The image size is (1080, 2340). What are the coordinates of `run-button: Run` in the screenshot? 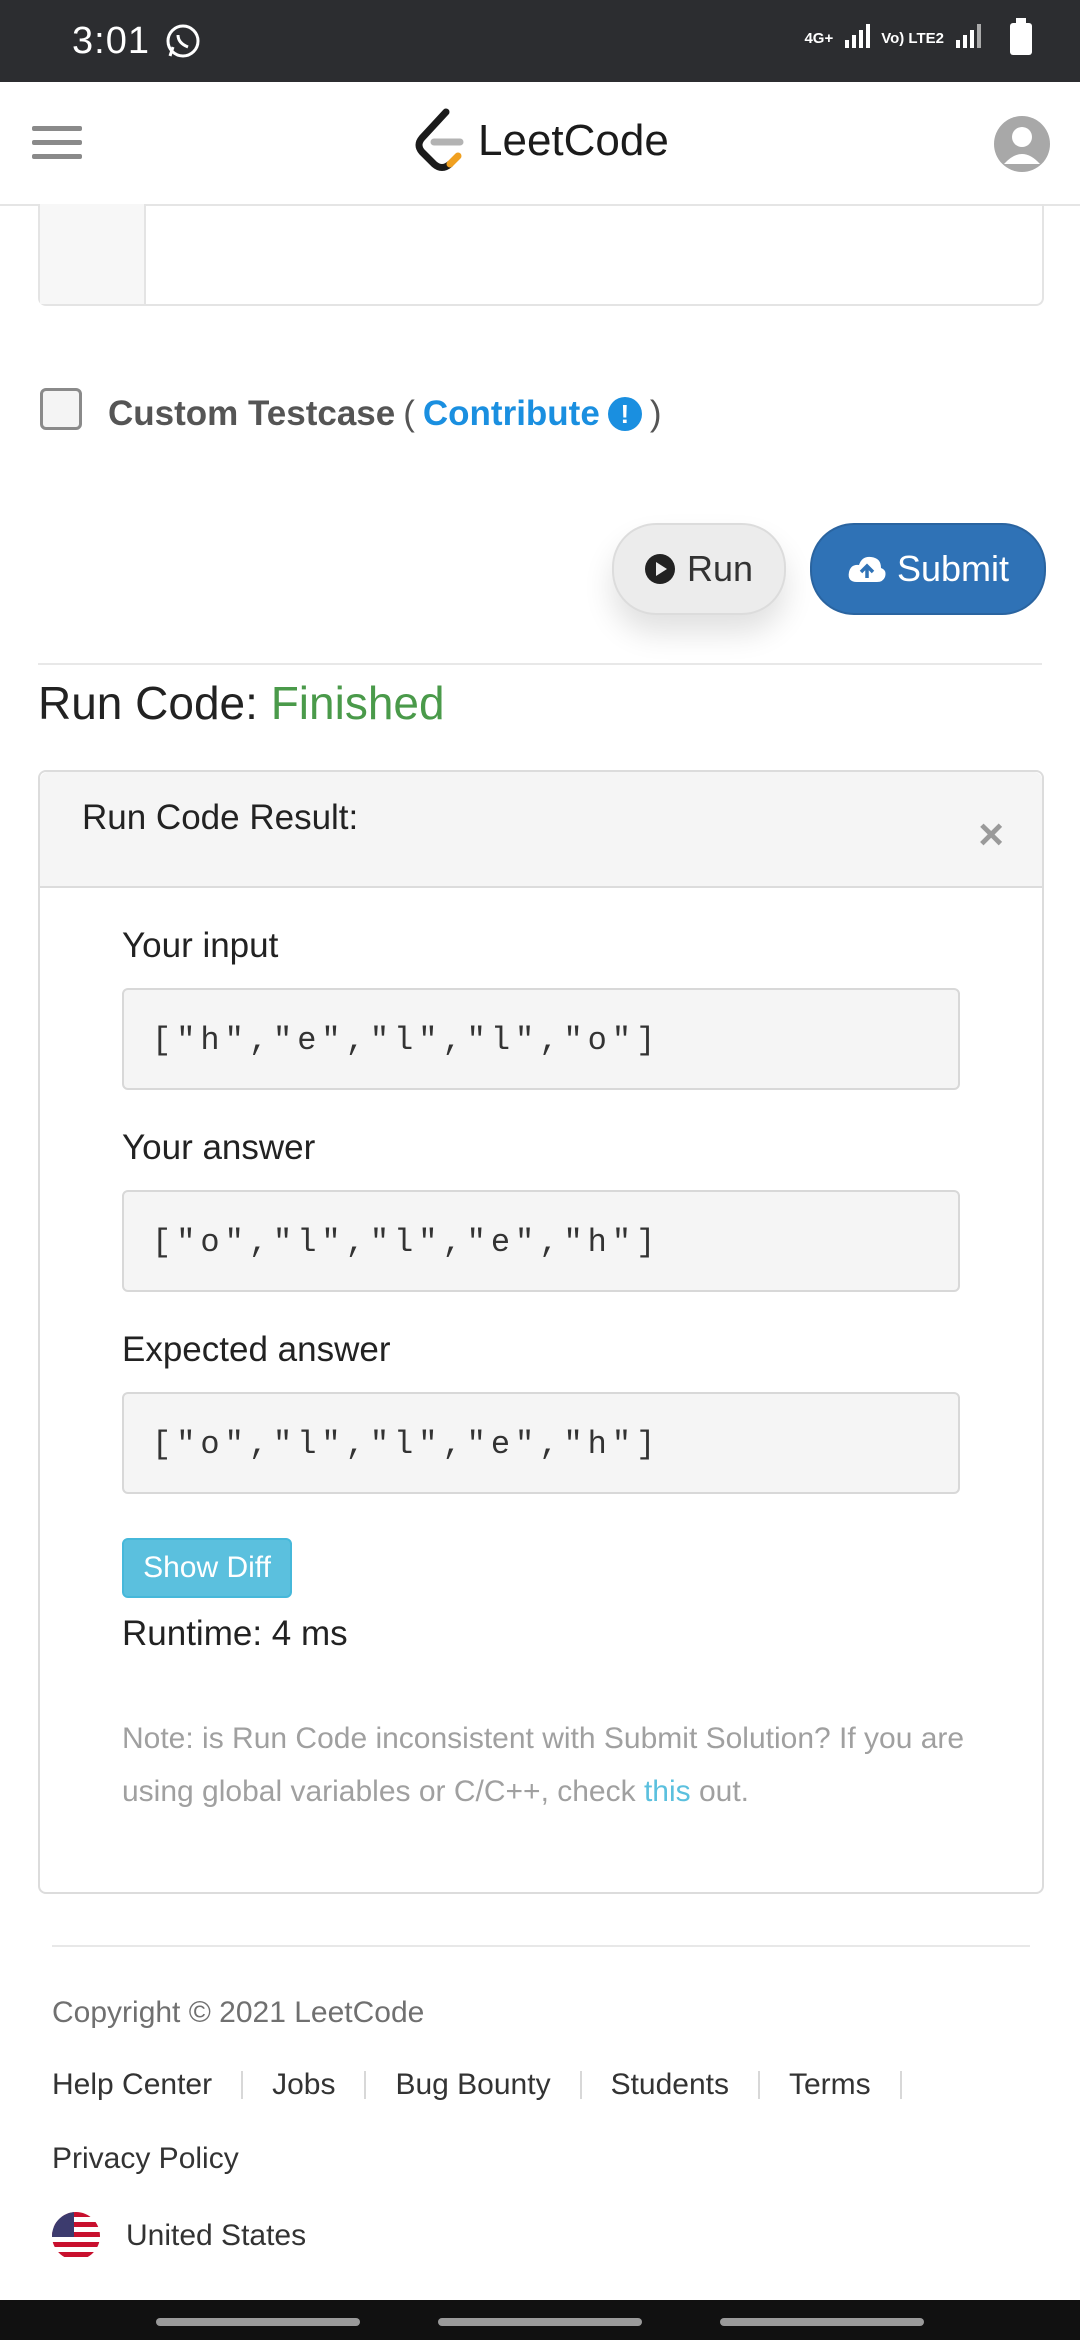 It's located at (699, 569).